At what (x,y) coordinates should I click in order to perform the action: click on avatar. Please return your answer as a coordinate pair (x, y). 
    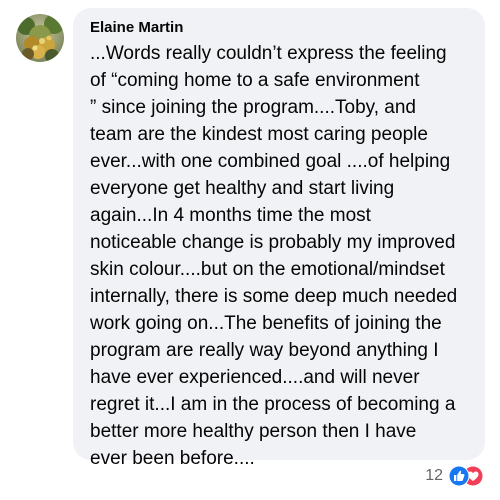
    Looking at the image, I should click on (40, 38).